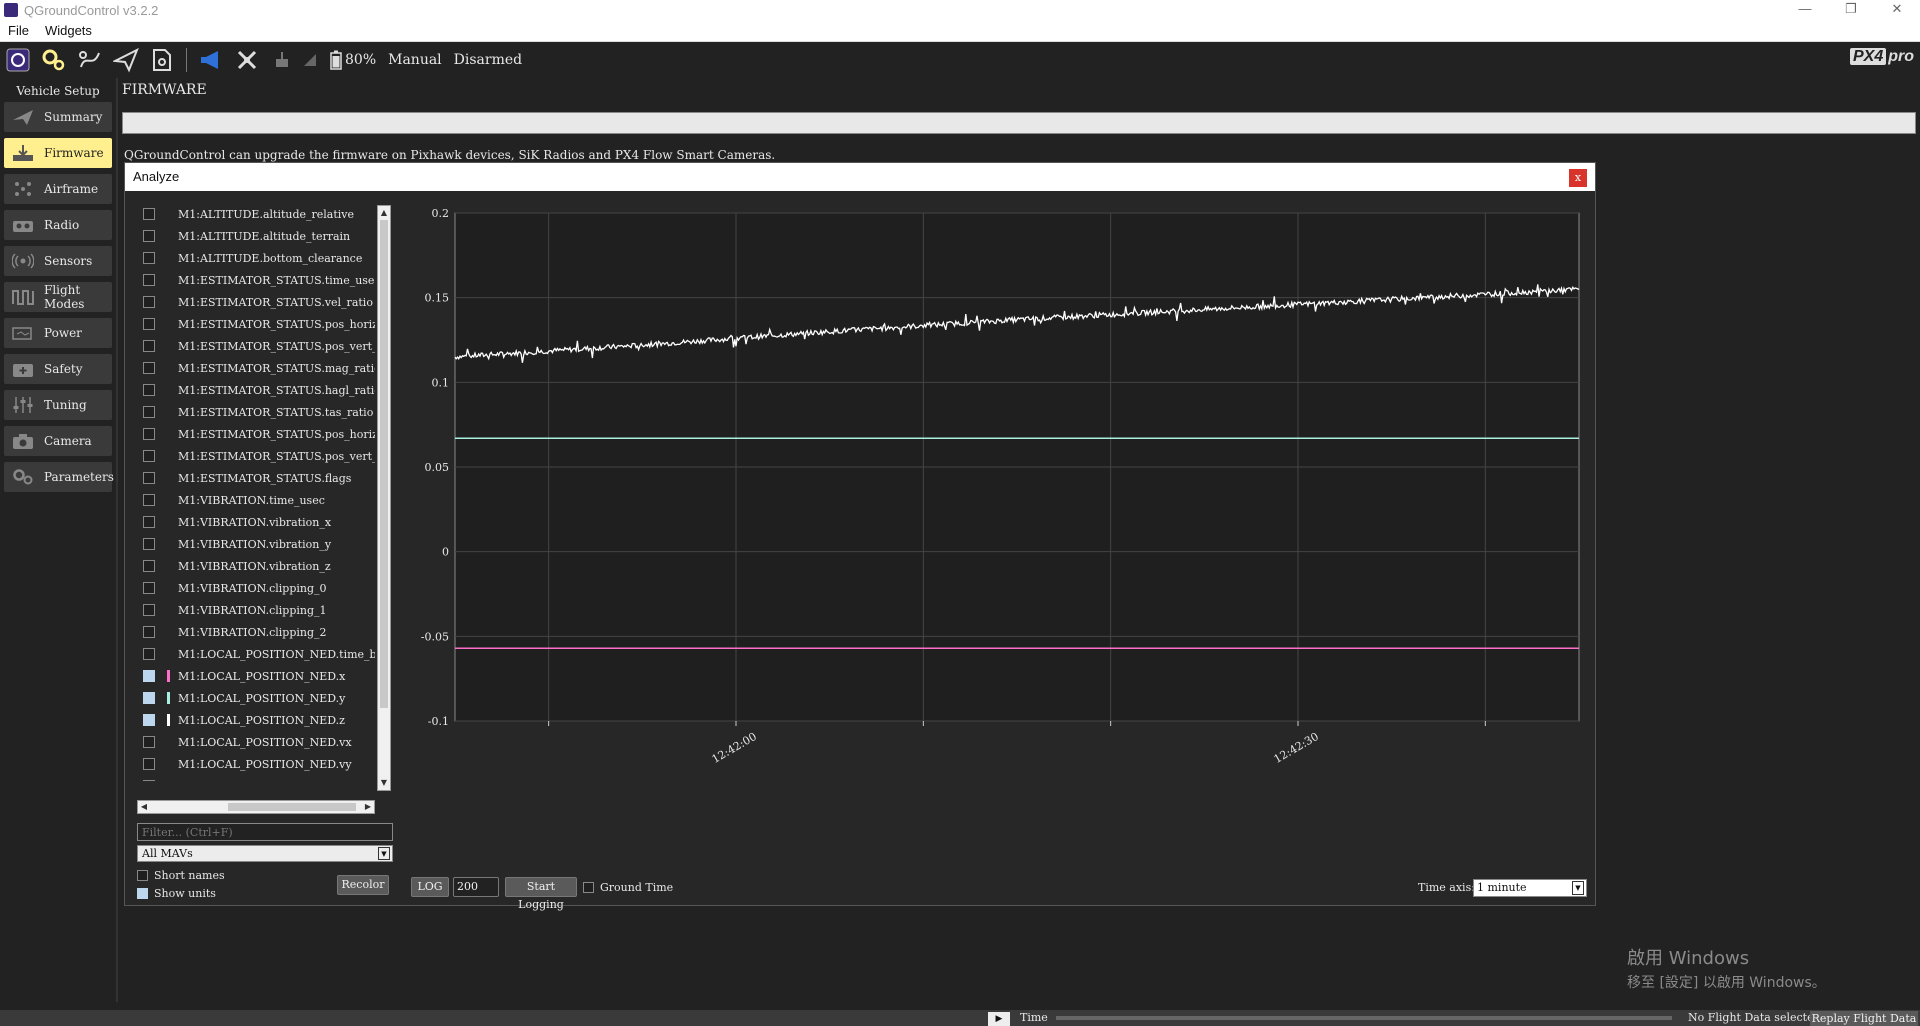  I want to click on scroll-up-arrow-icon: ▲, so click(384, 213).